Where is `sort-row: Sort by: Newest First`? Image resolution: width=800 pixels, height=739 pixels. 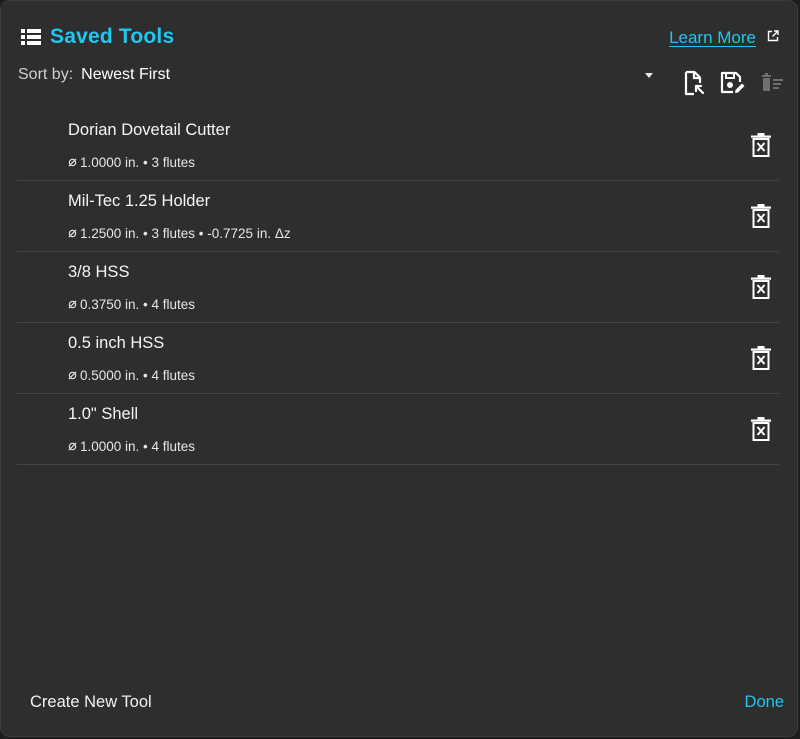 sort-row: Sort by: Newest First is located at coordinates (338, 75).